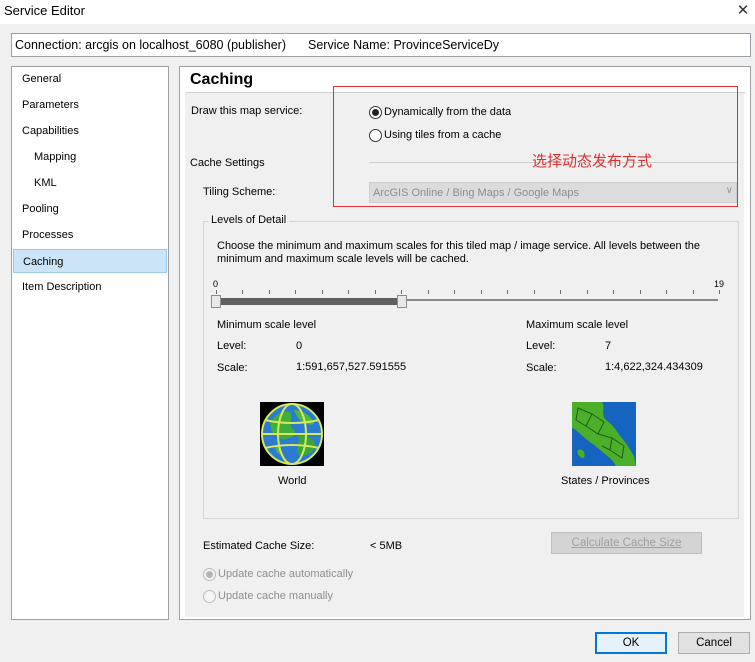 The width and height of the screenshot is (755, 662). What do you see at coordinates (654, 367) in the screenshot?
I see `max-scale-value: 1:4,622,324.434309` at bounding box center [654, 367].